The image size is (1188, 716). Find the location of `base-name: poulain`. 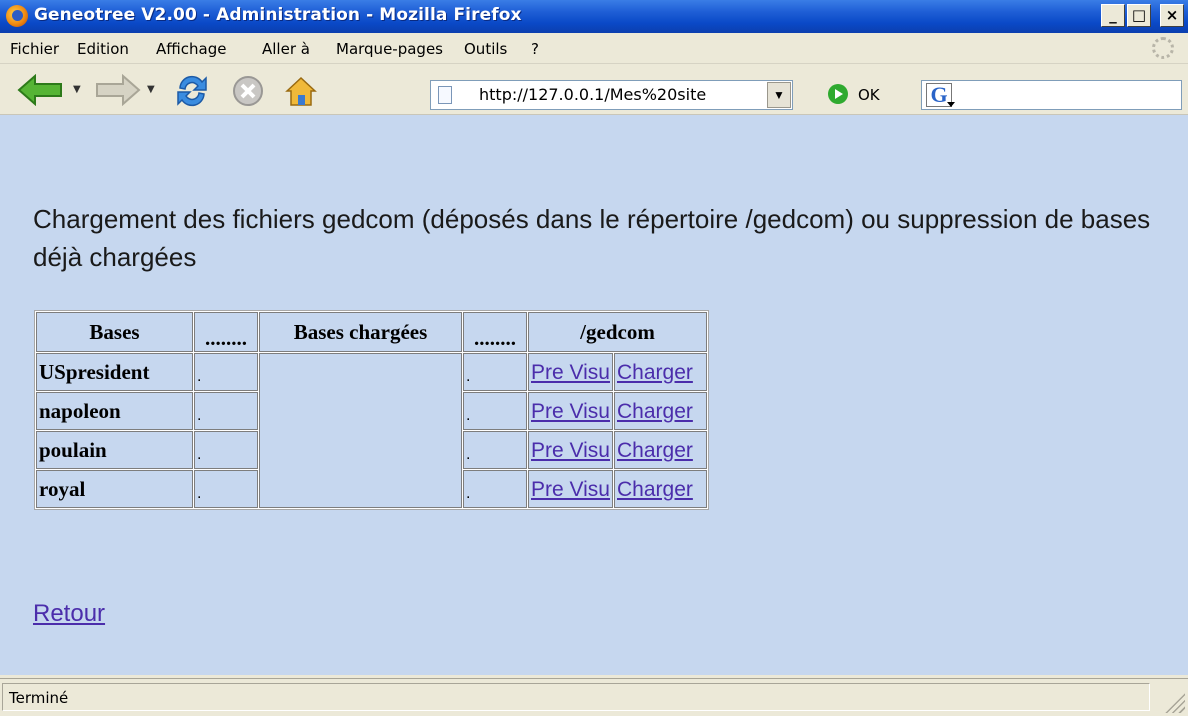

base-name: poulain is located at coordinates (114, 450).